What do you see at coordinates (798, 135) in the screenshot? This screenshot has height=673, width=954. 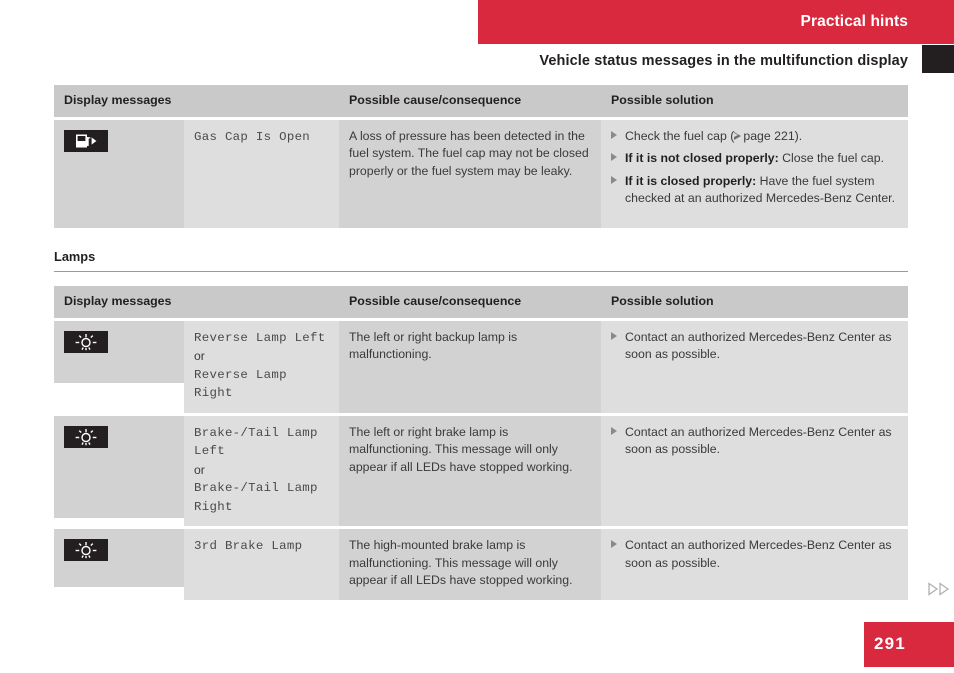 I see `solution-text-tail: ).` at bounding box center [798, 135].